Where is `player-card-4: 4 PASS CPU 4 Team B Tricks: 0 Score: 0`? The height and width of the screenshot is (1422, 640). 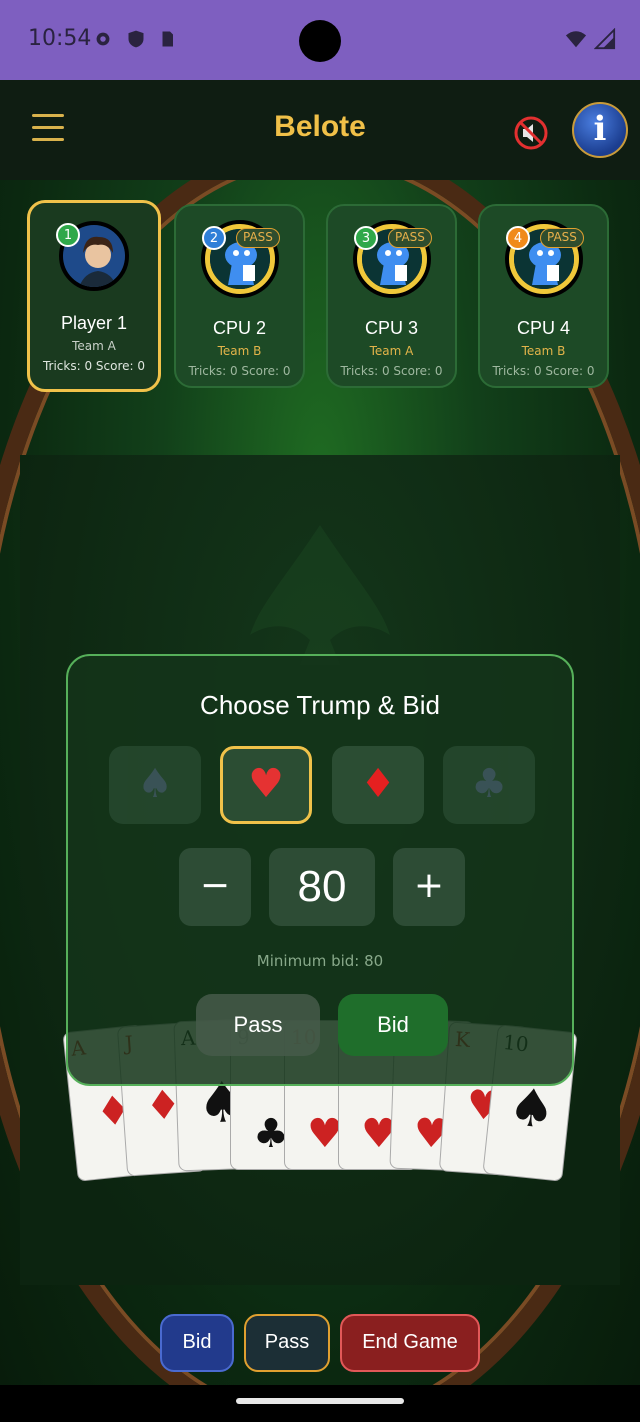
player-card-4: 4 PASS CPU 4 Team B Tricks: 0 Score: 0 is located at coordinates (543, 296).